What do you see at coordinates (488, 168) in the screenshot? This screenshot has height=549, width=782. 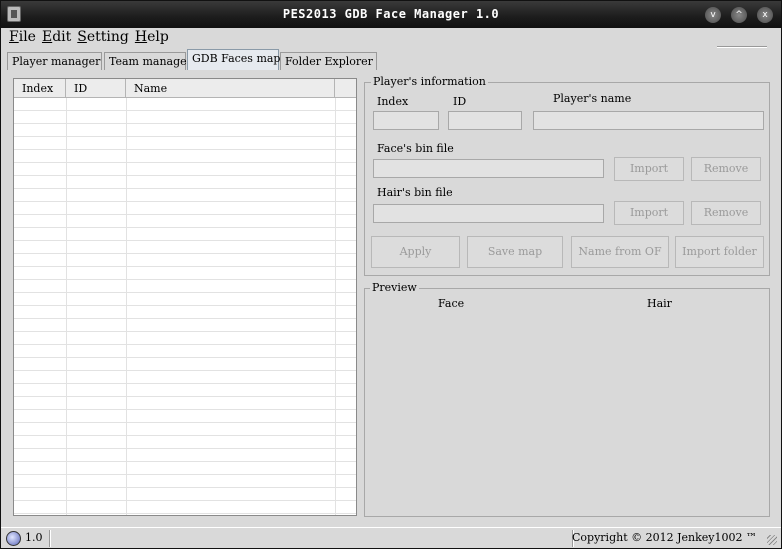 I see `face-bin-field` at bounding box center [488, 168].